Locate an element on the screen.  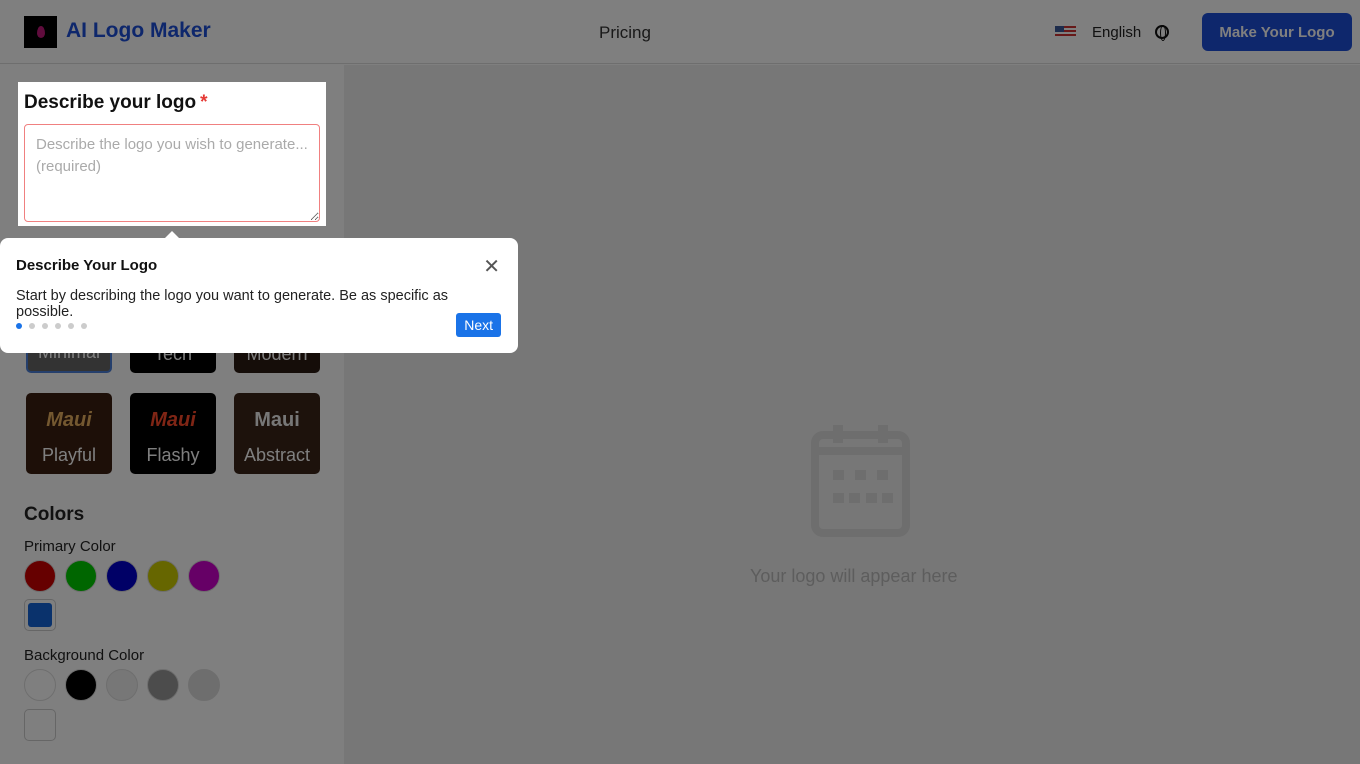
describe-section: Describe your logo * is located at coordinates (172, 154).